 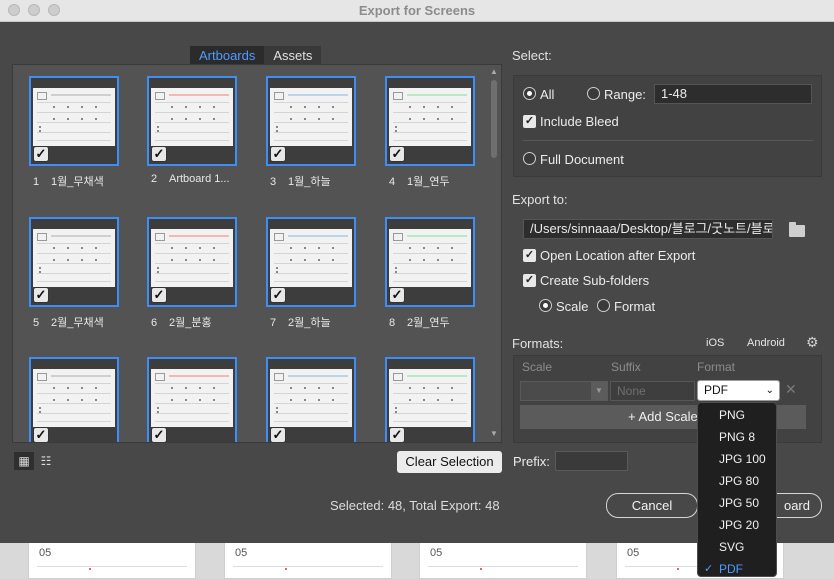 I want to click on chevron-down-icon: ⌄, so click(x=769, y=390).